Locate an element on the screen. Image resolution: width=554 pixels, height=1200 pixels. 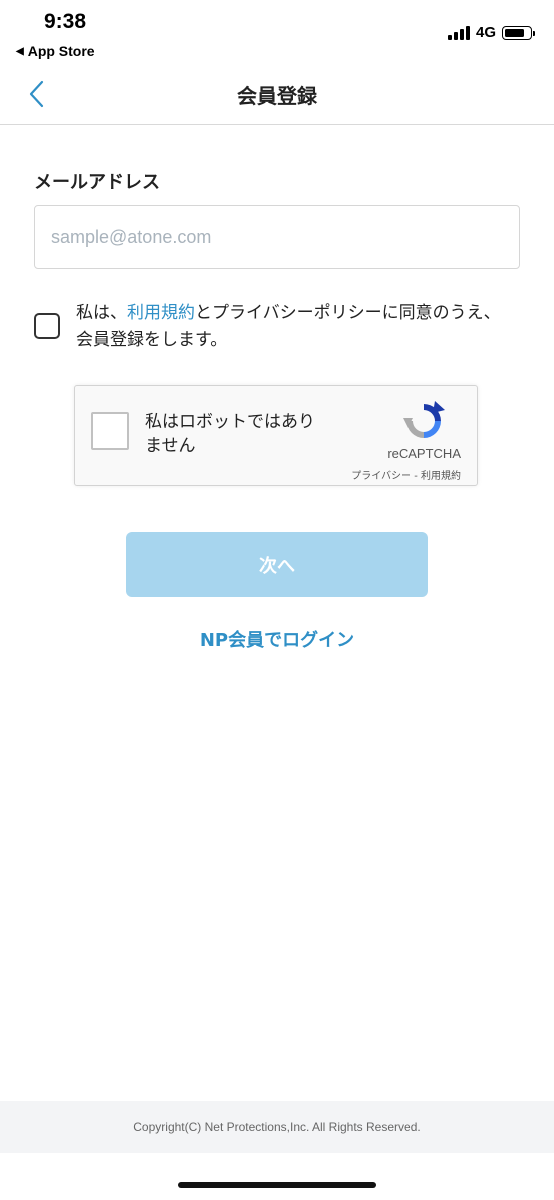
back-to-app-link: ◀ App Store is located at coordinates (55, 51).